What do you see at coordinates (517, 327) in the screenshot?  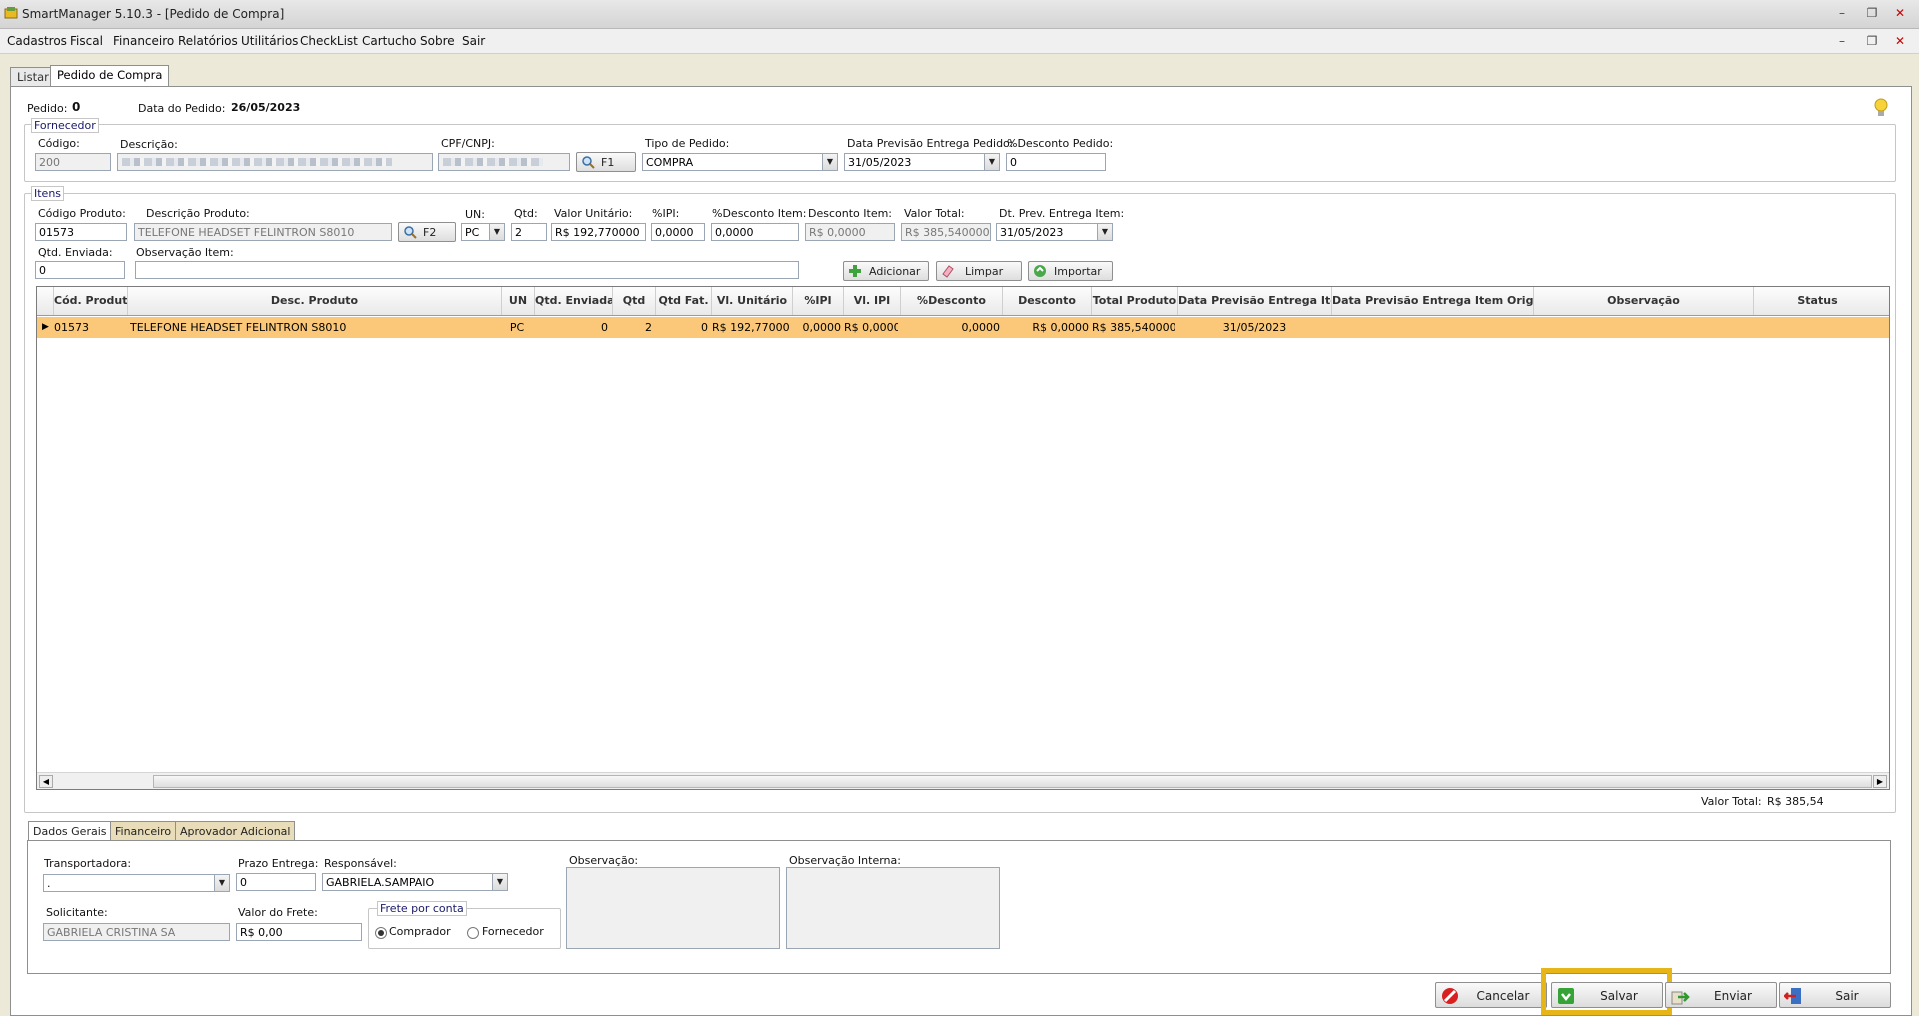 I see `cell-un: PC` at bounding box center [517, 327].